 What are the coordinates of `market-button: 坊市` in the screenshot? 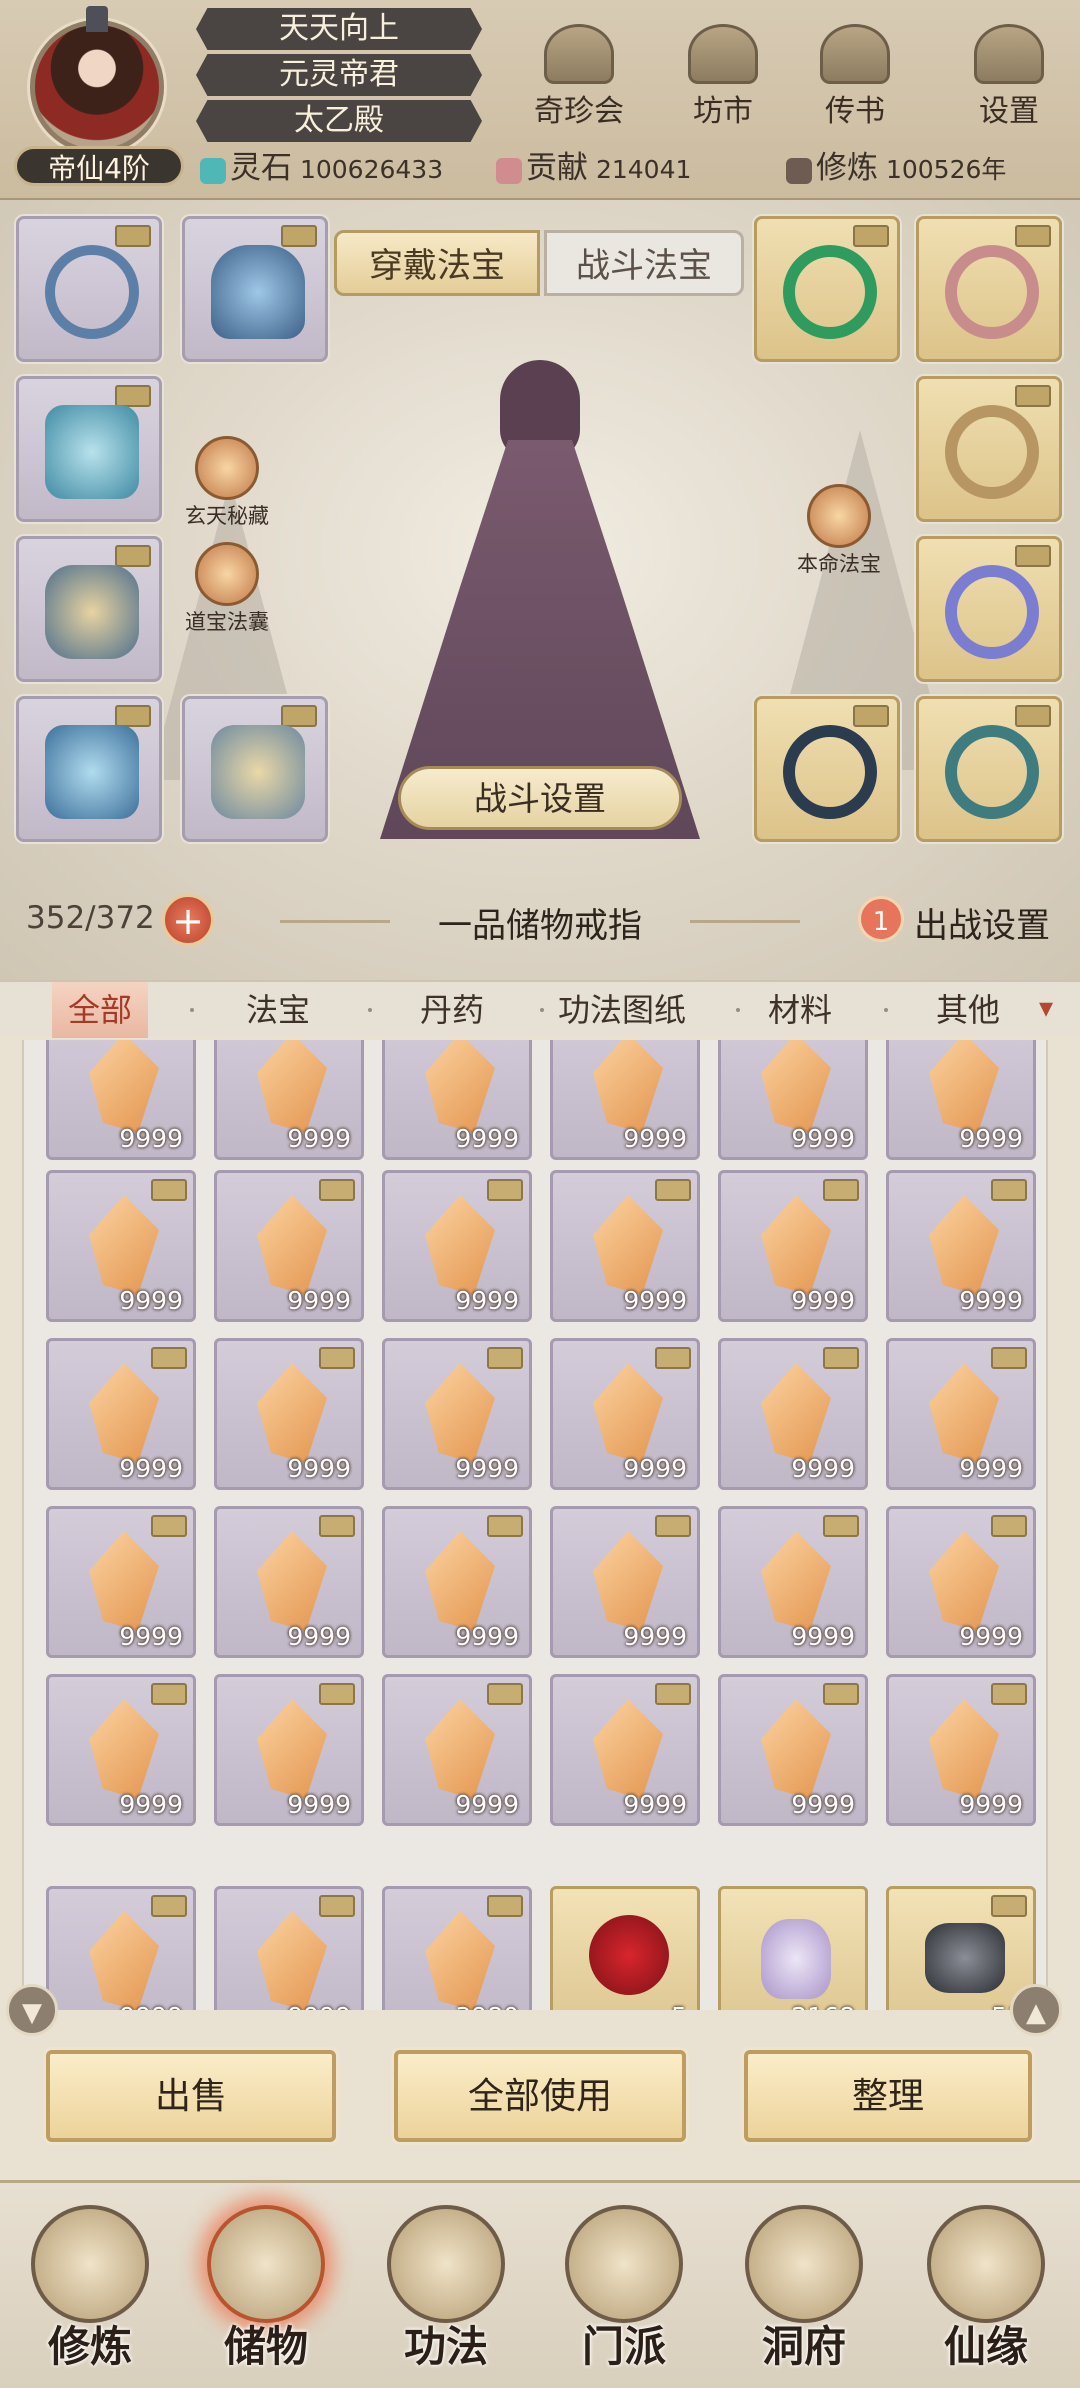 It's located at (723, 79).